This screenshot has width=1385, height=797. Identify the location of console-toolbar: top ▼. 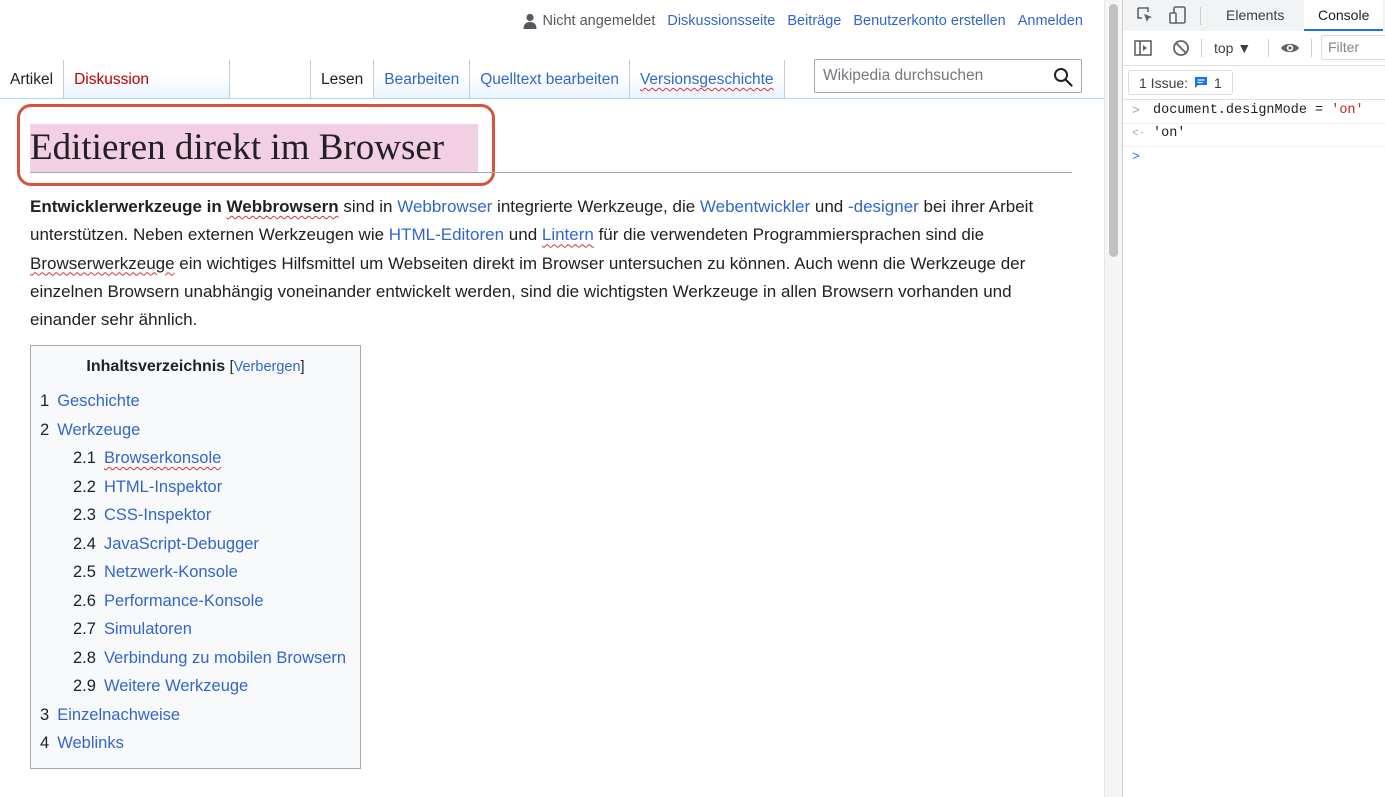
(1254, 48).